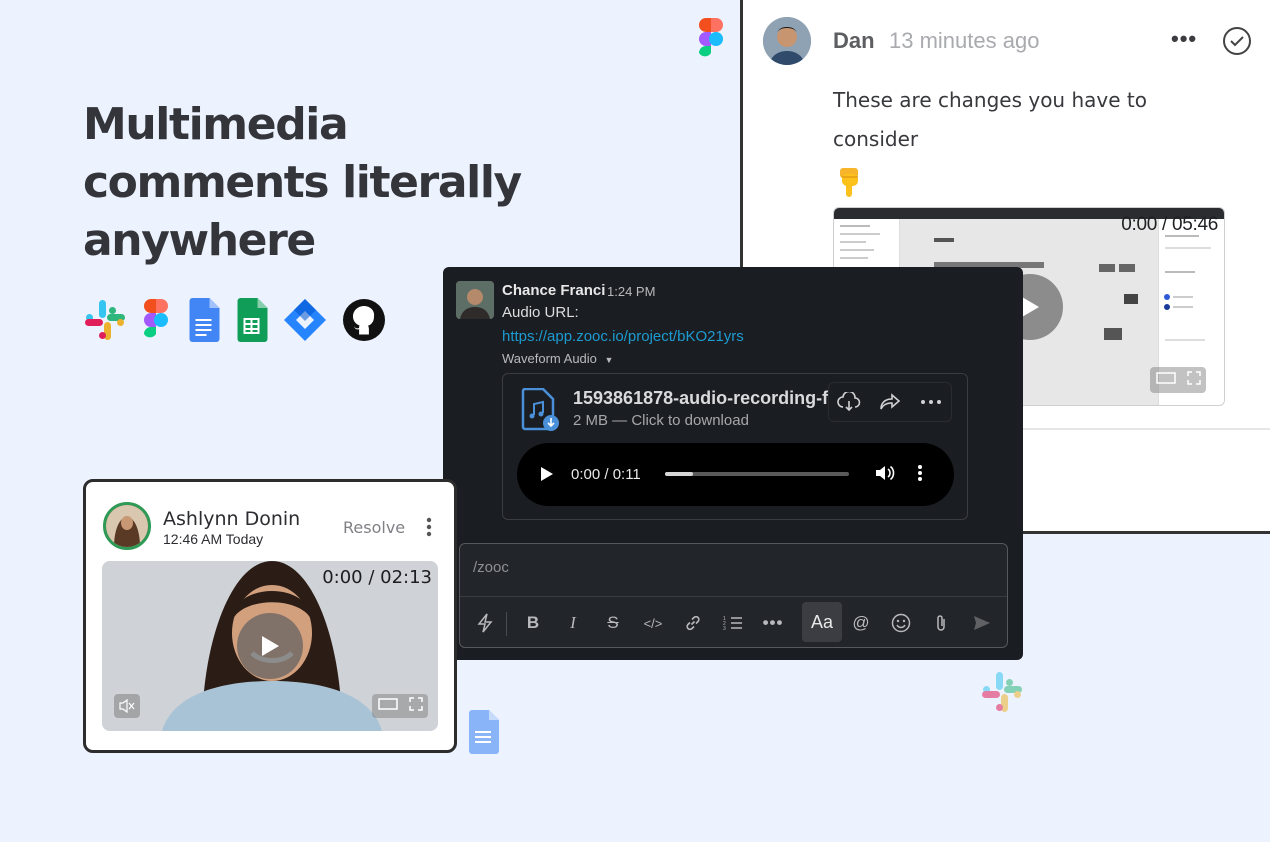 The width and height of the screenshot is (1270, 842). I want to click on point-down-emoji, so click(849, 182).